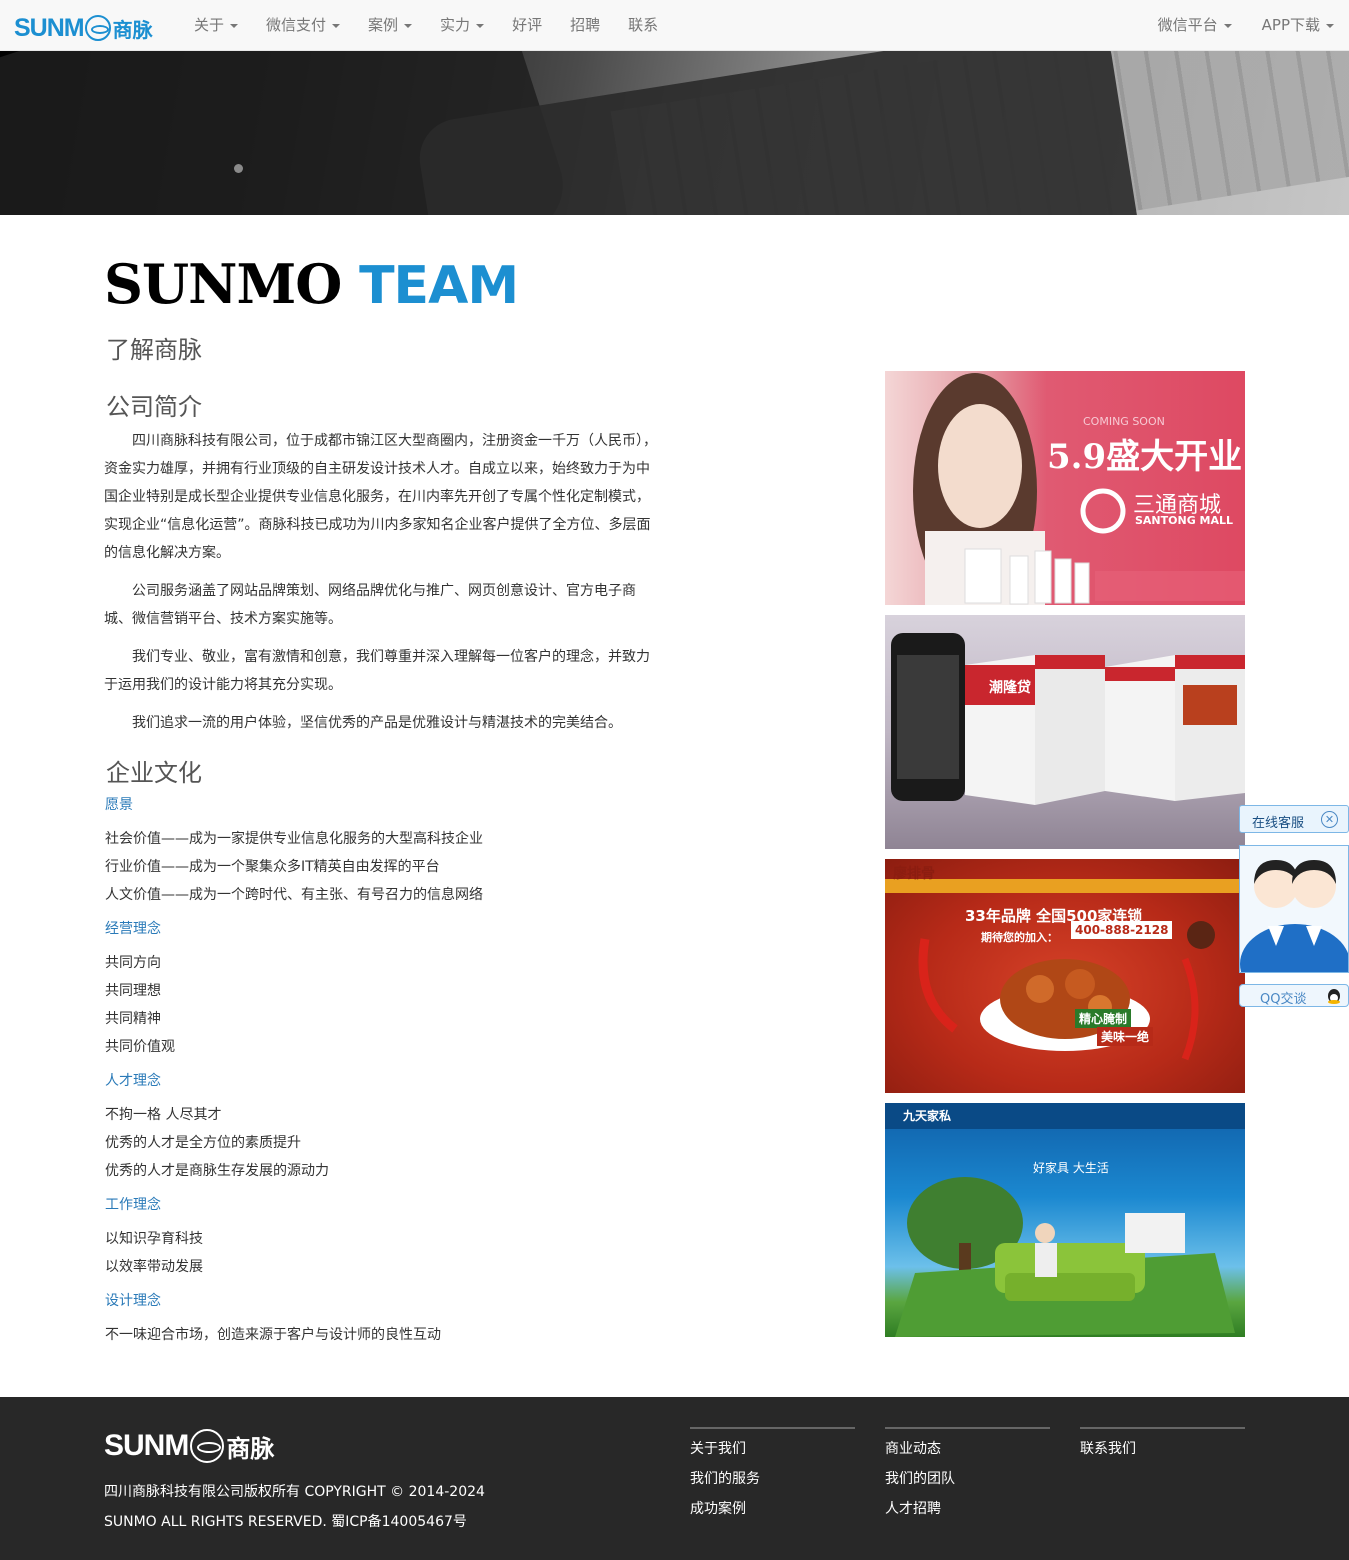 The height and width of the screenshot is (1560, 1349). I want to click on agents-icon, so click(1294, 909).